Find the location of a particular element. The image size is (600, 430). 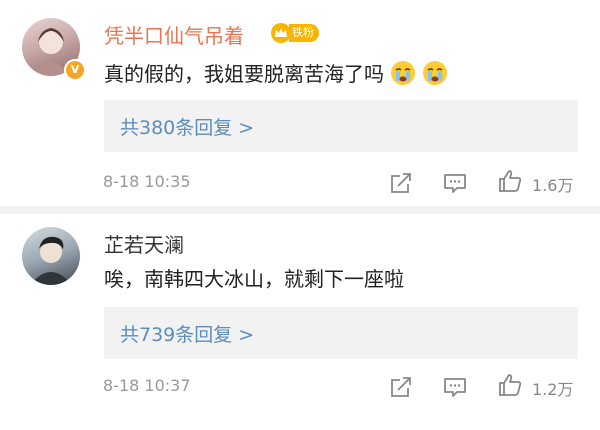

timestamp: 8-18 10:37 is located at coordinates (147, 385).